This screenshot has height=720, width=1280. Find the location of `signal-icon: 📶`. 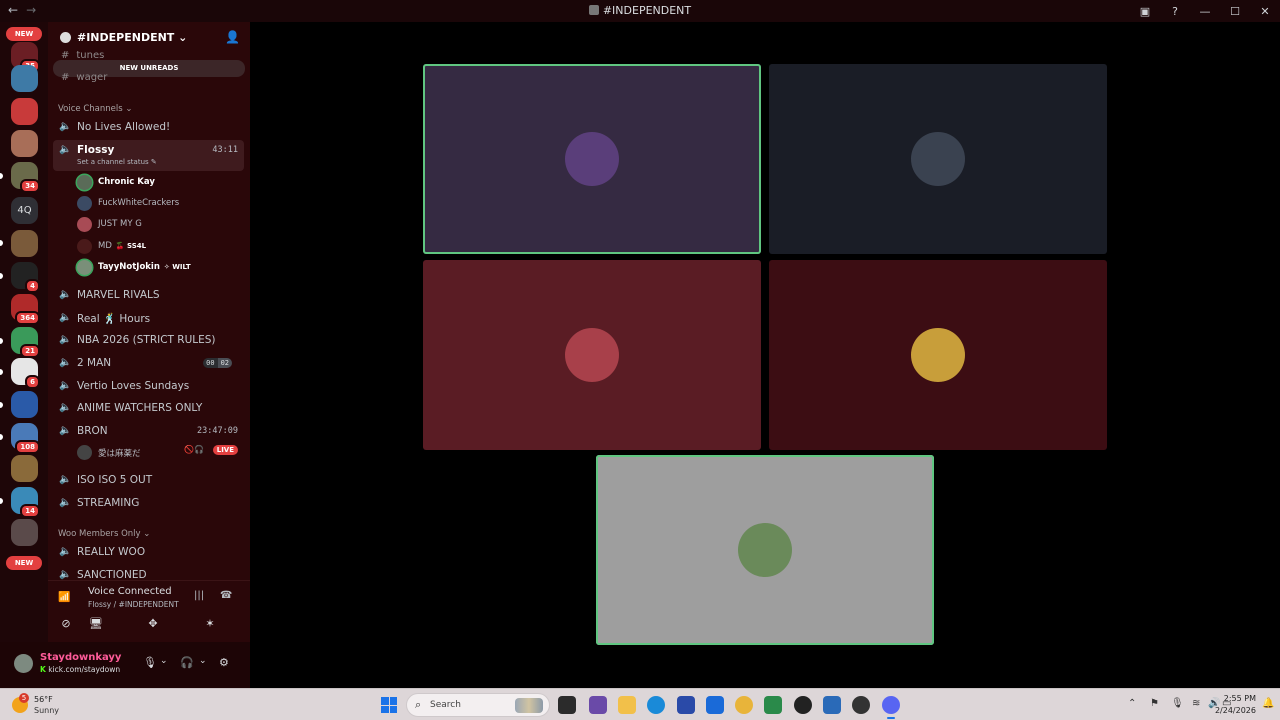

signal-icon: 📶 is located at coordinates (64, 597).